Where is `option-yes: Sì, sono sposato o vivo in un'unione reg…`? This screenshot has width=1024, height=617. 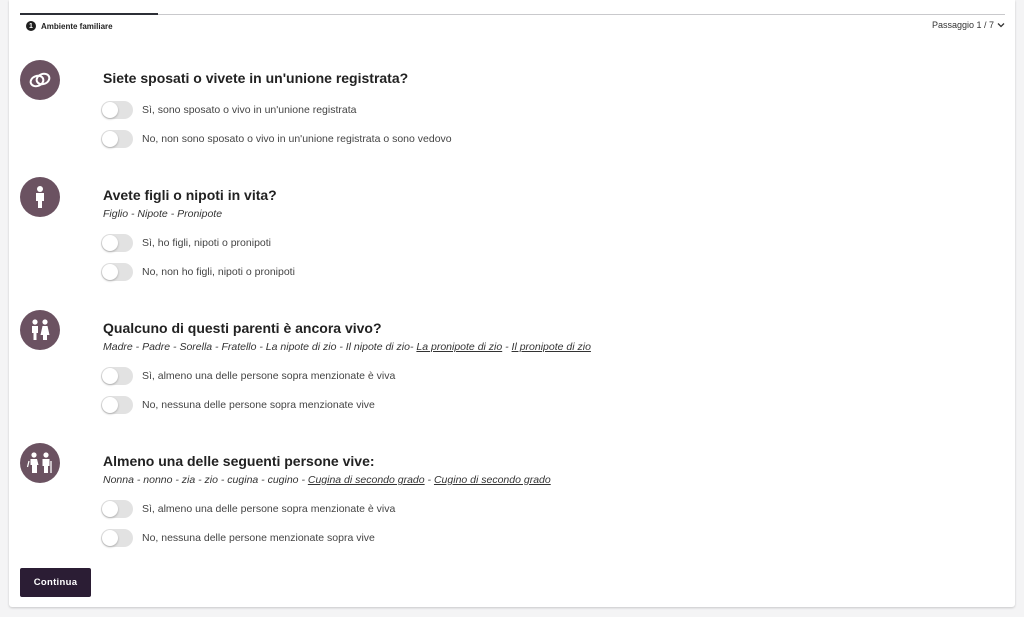
option-yes: Sì, sono sposato o vivo in un'unione reg… is located at coordinates (228, 110).